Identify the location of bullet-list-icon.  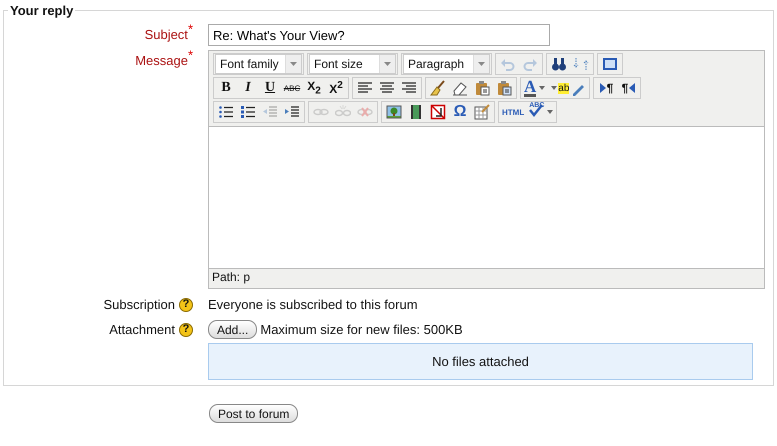
(226, 112).